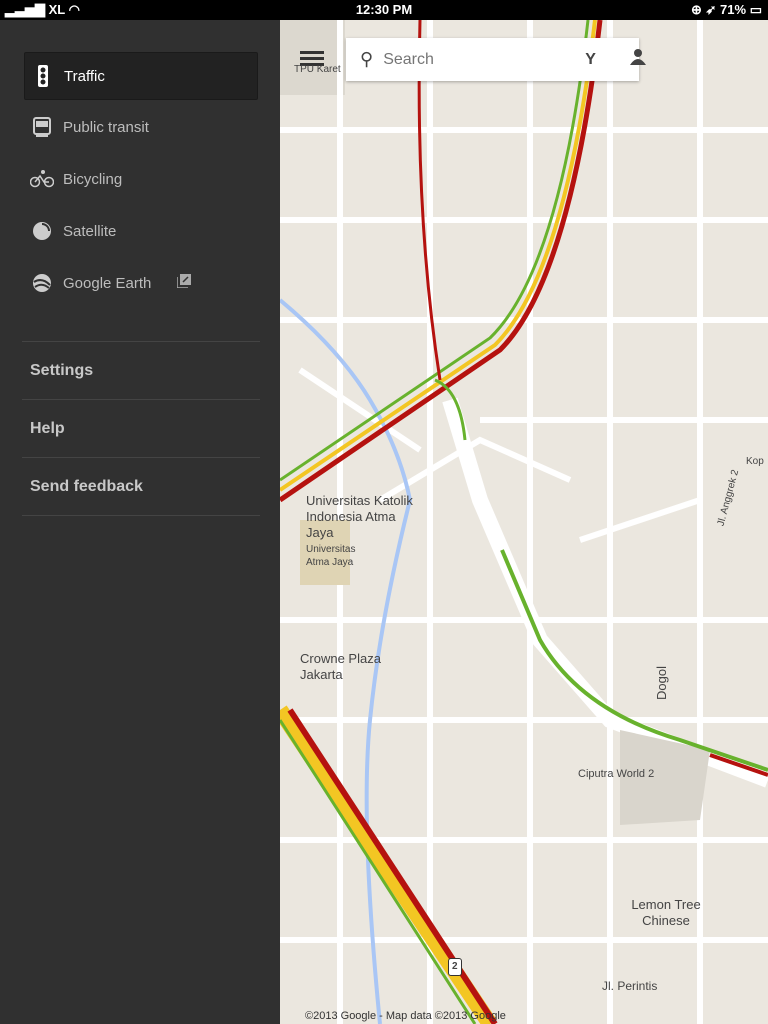 The height and width of the screenshot is (1024, 768). I want to click on map-label: Dogol, so click(661, 683).